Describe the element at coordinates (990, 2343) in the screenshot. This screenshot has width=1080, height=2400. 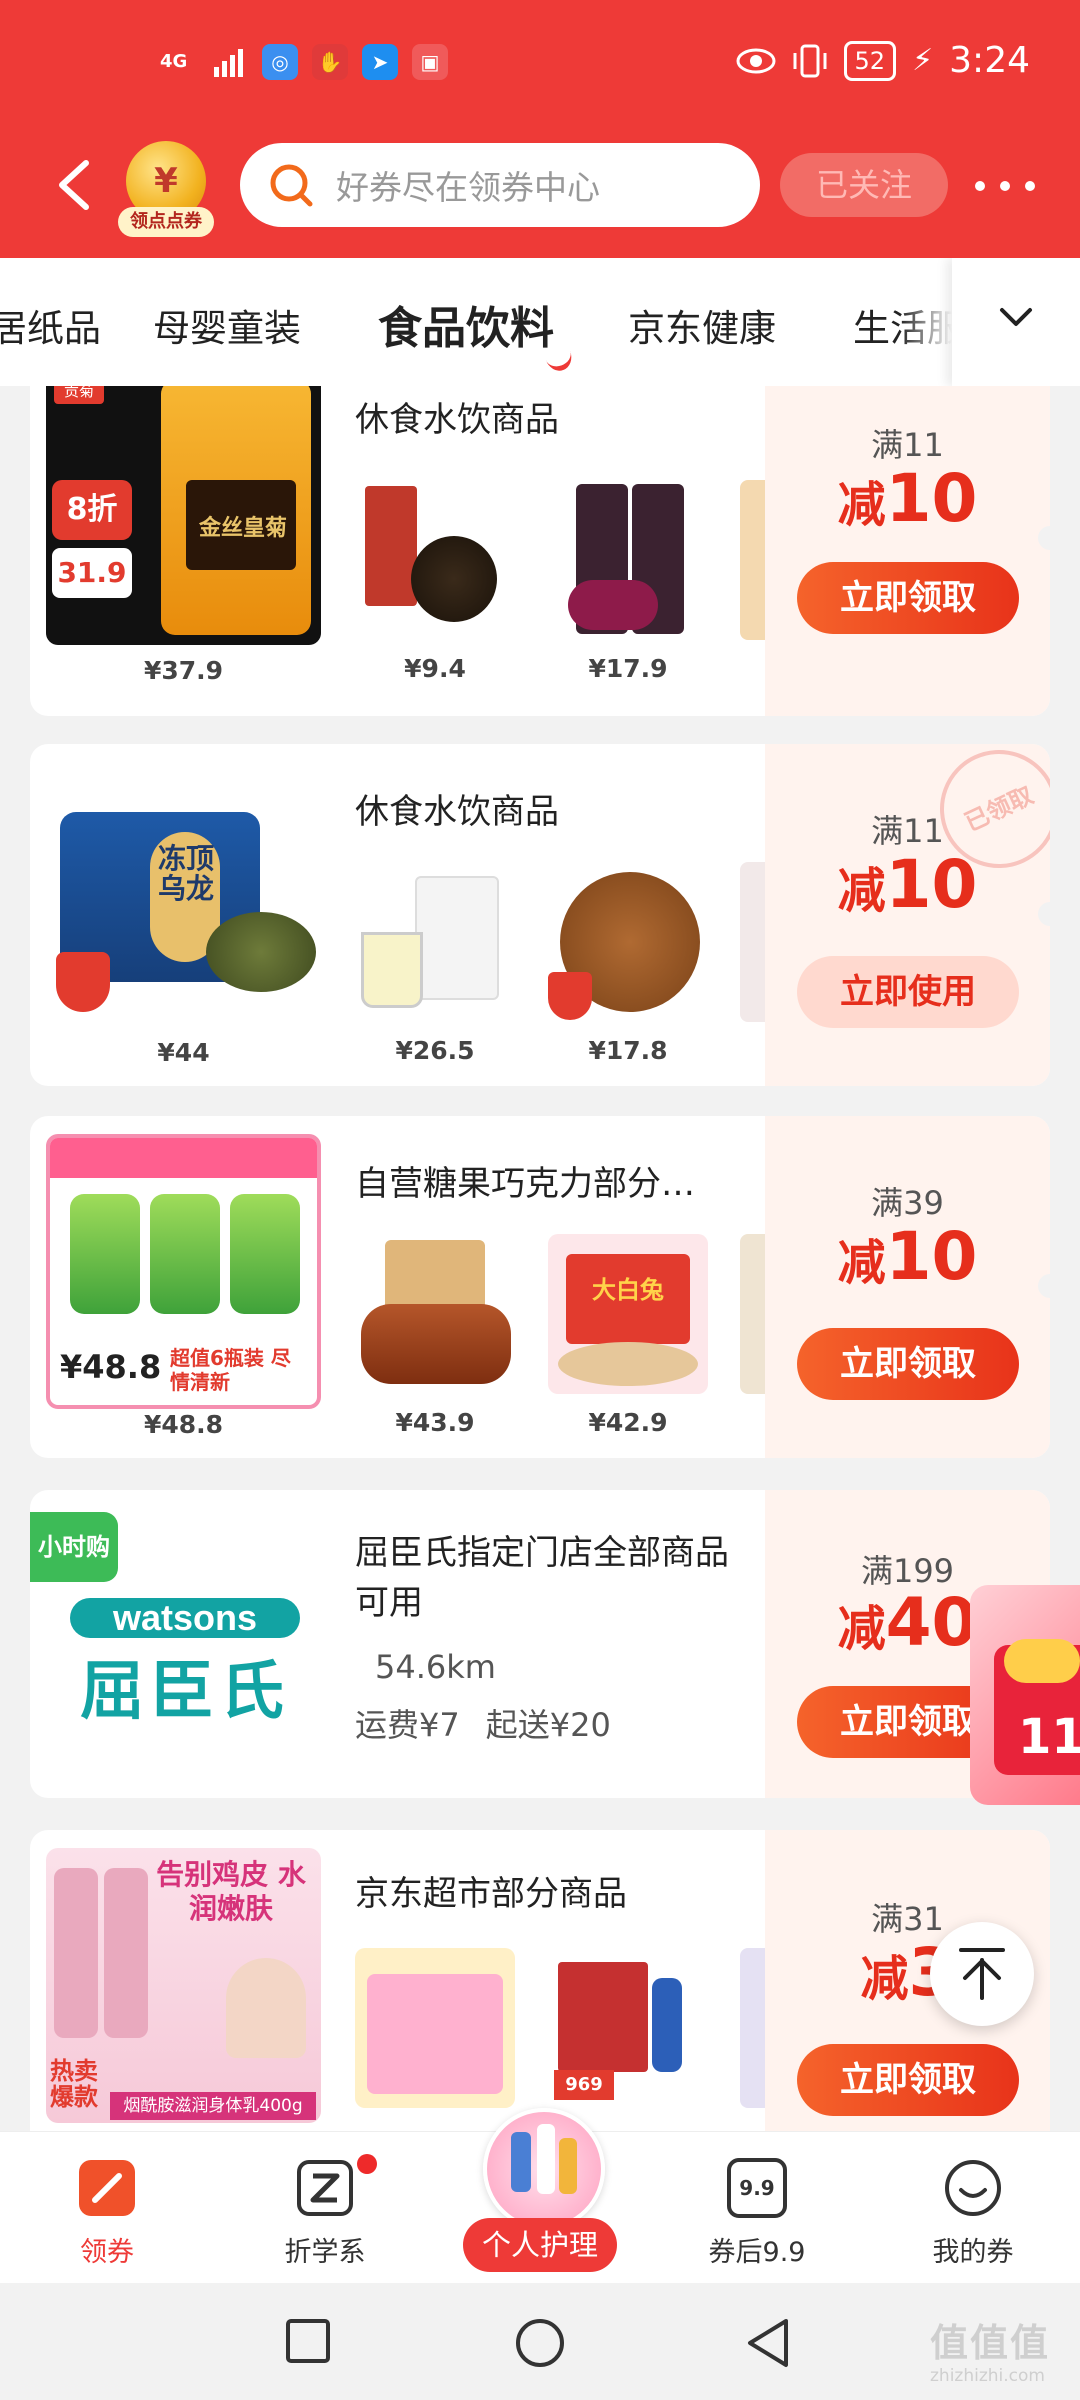
I see `watermark: 值值值` at that location.